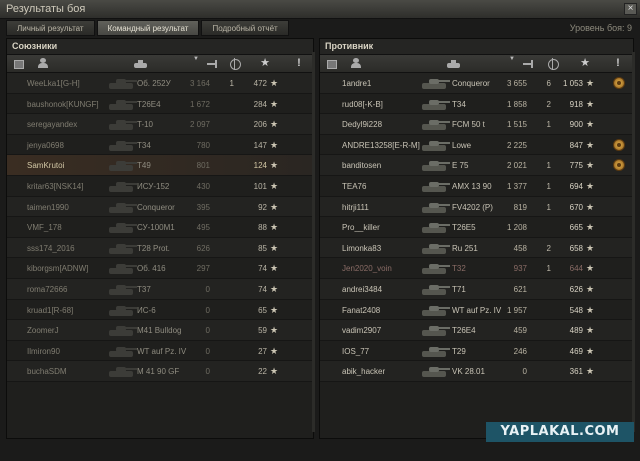 The image size is (640, 461). Describe the element at coordinates (160, 310) in the screenshot. I see `player-row: kruad1[R-68] ИС-6 0 65 ★` at that location.